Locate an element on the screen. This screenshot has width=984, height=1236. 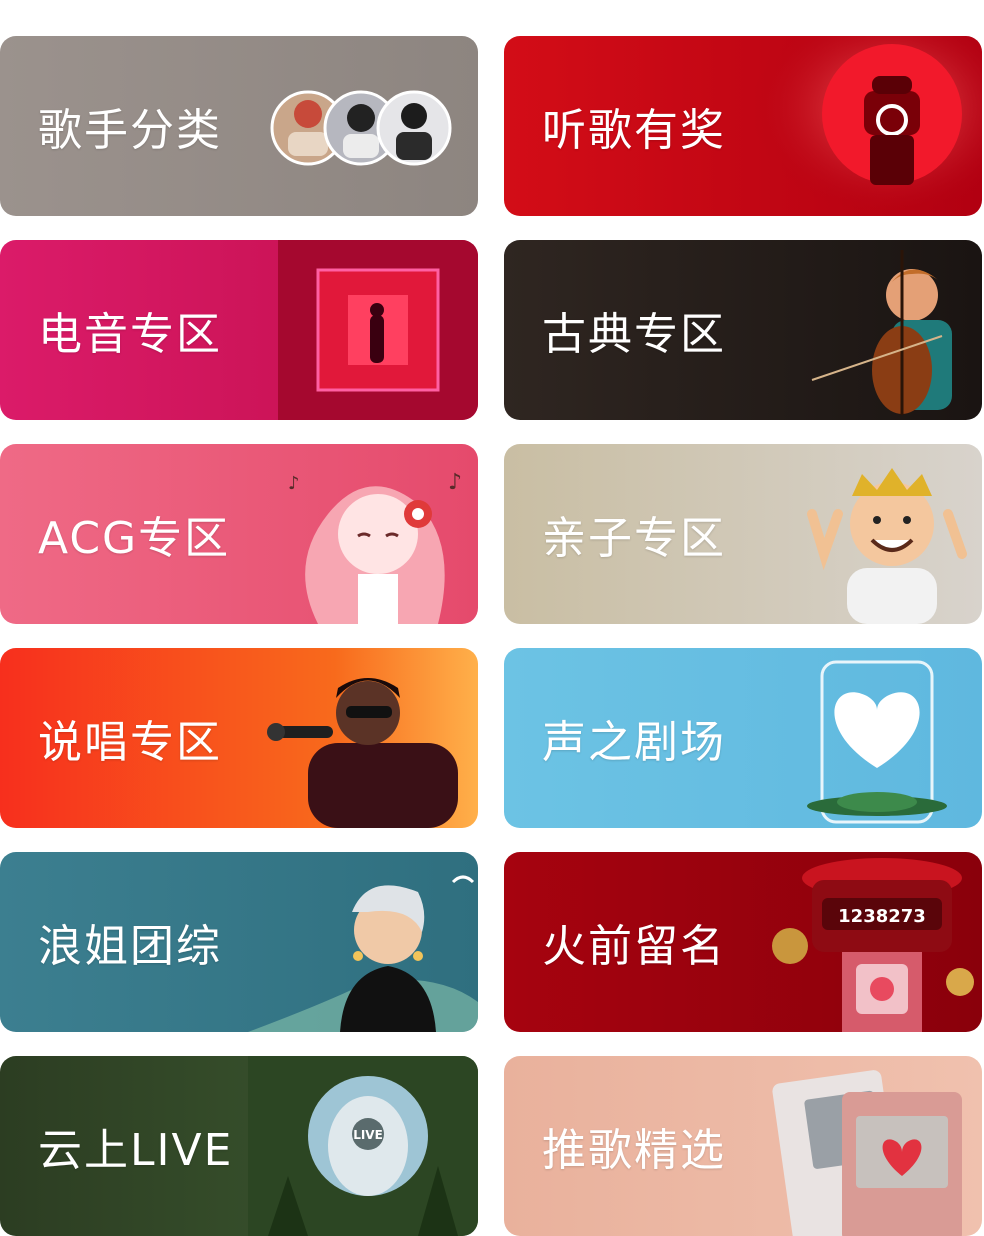
phone-cards-icon is located at coordinates (867, 1153).